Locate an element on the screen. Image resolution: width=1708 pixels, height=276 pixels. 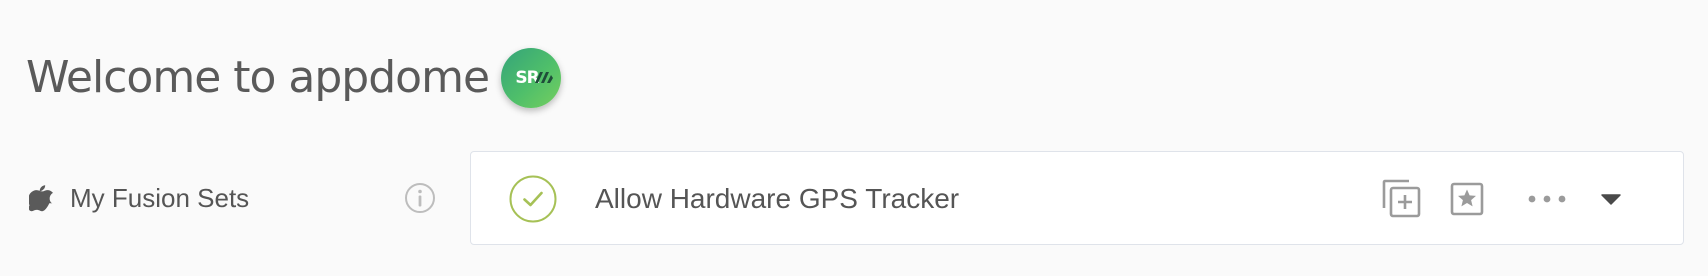
favorite-button is located at coordinates (1467, 199).